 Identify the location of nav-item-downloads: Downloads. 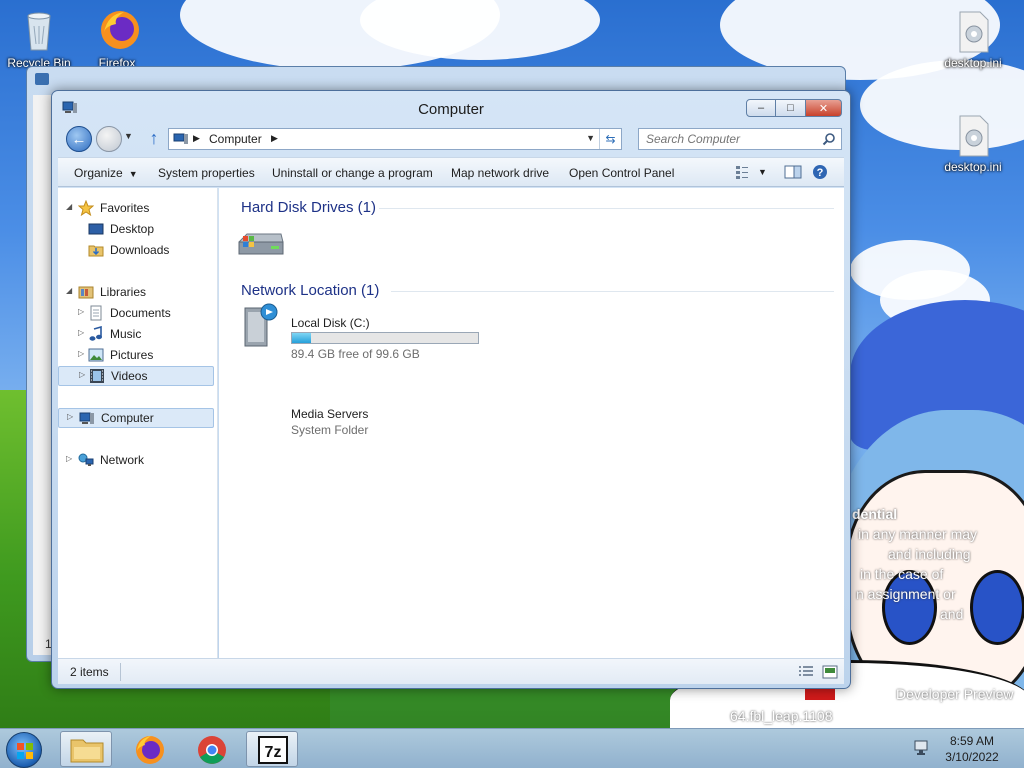
(136, 250).